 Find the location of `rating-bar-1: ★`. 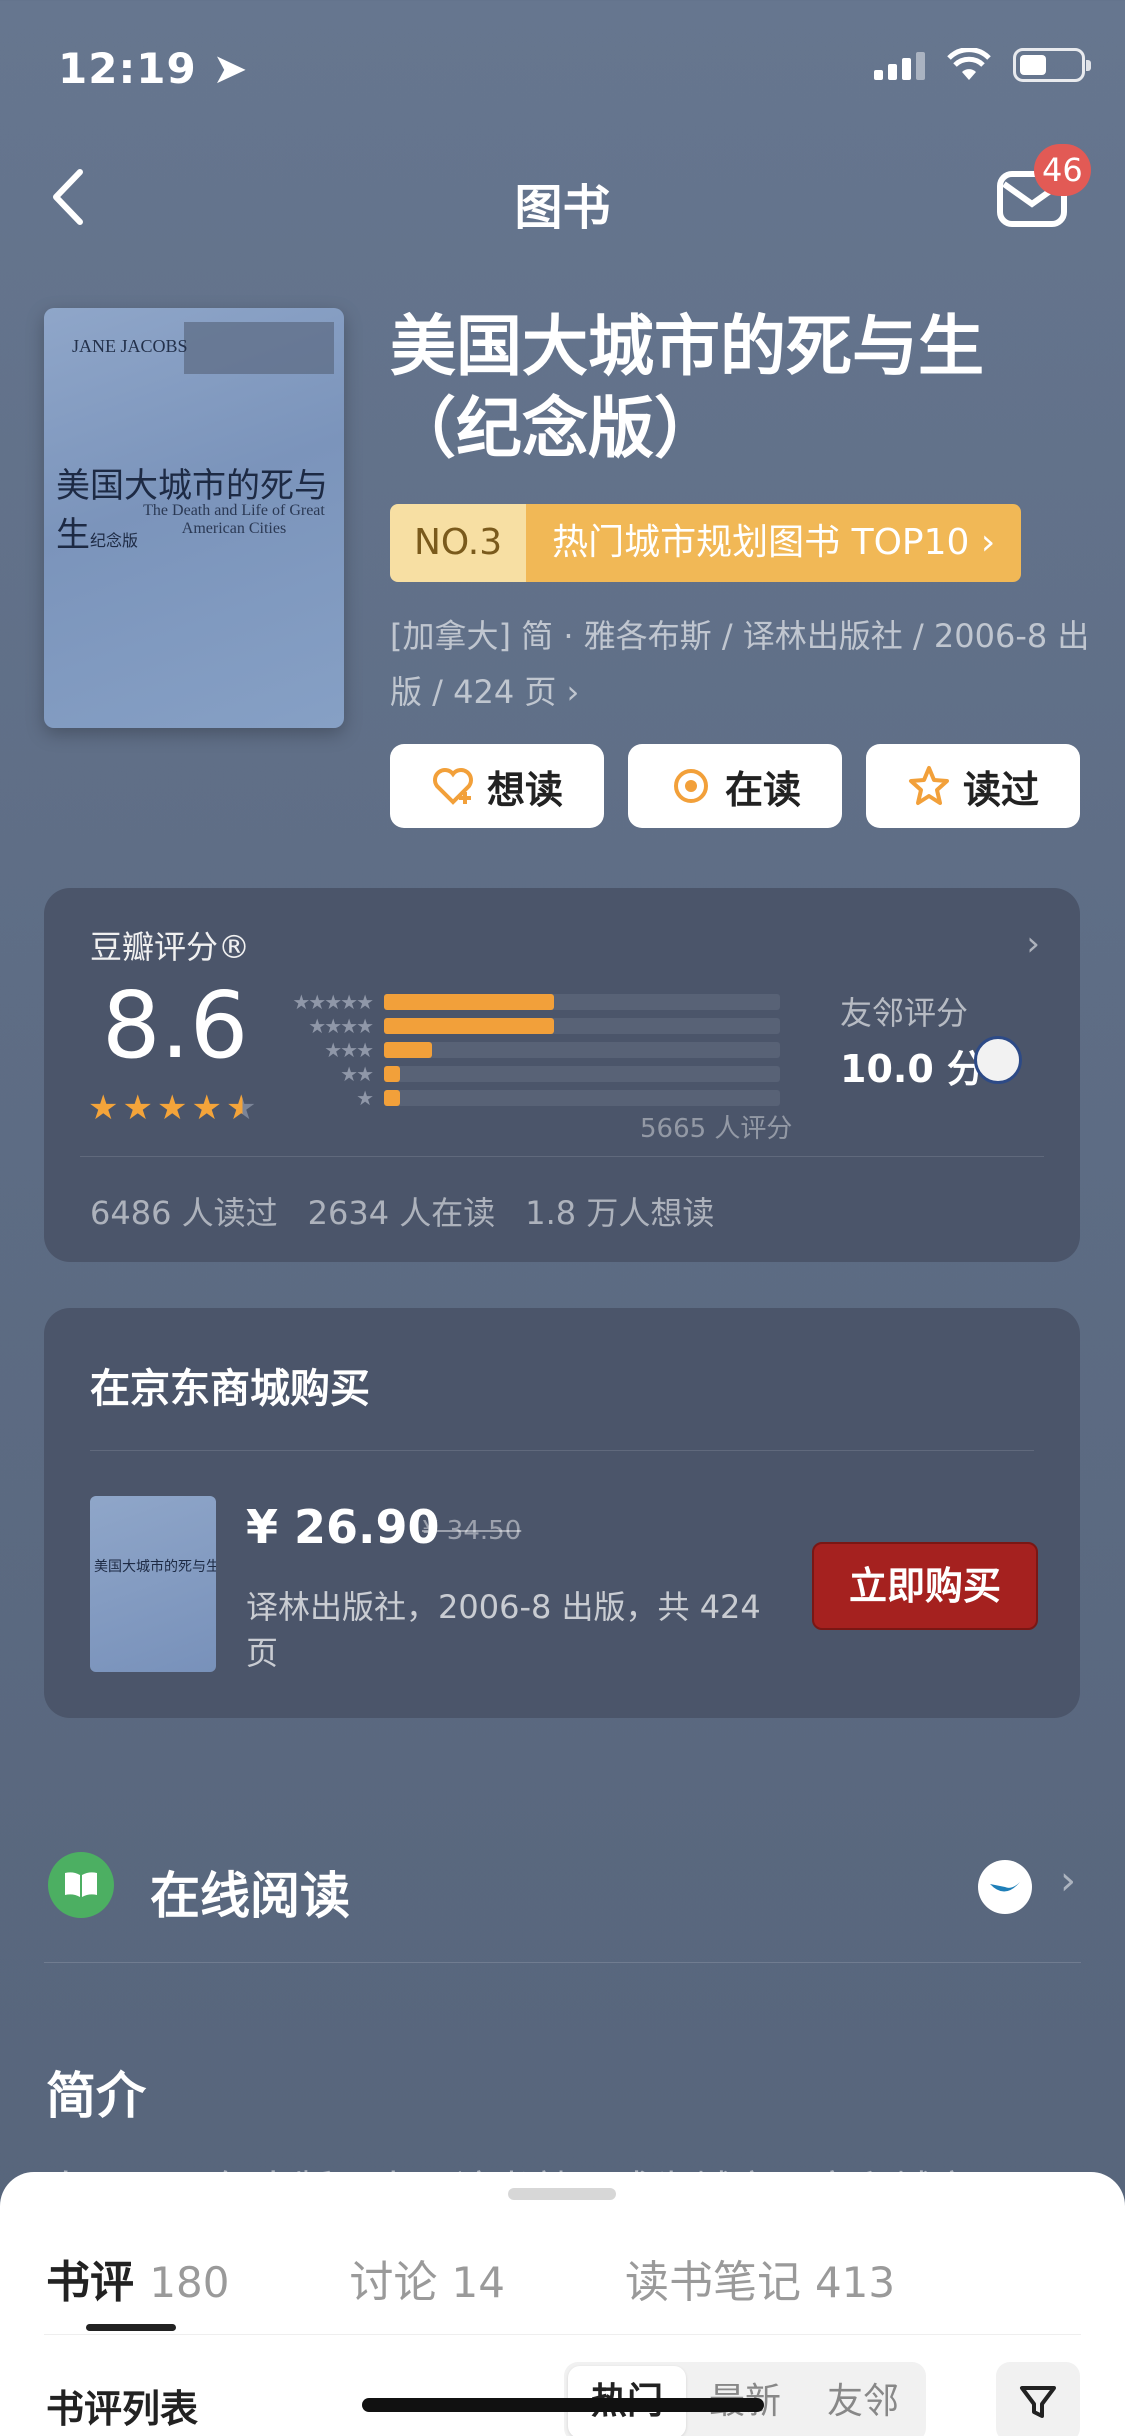

rating-bar-1: ★ is located at coordinates (540, 1098).